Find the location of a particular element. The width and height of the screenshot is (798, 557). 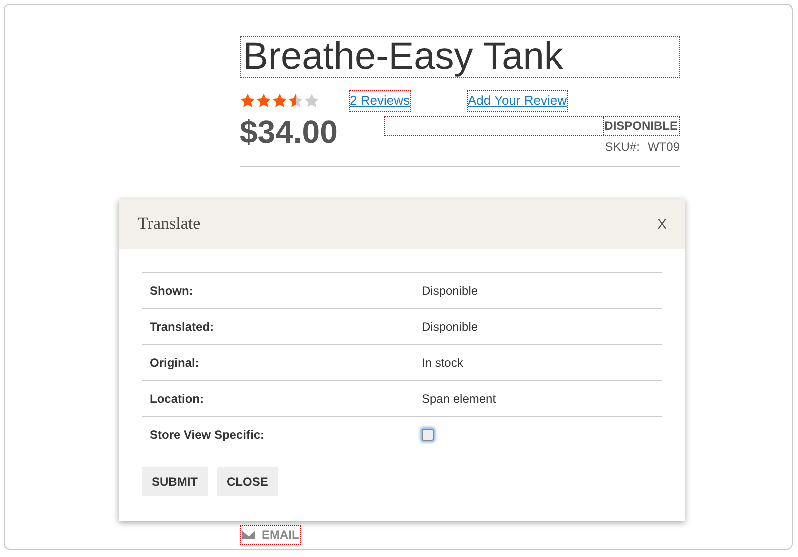

field-label: Shown: is located at coordinates (171, 291).